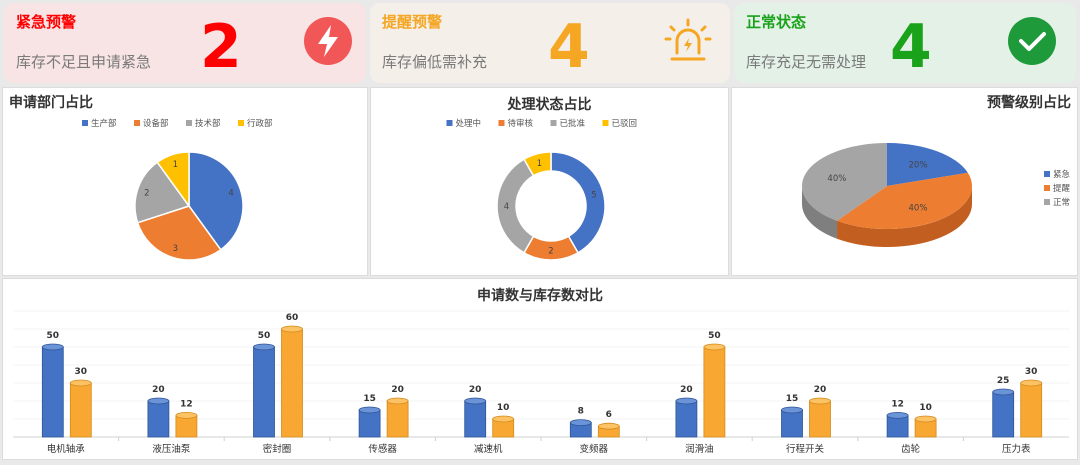 The width and height of the screenshot is (1080, 465). I want to click on legend-label: 紧急, so click(1062, 174).